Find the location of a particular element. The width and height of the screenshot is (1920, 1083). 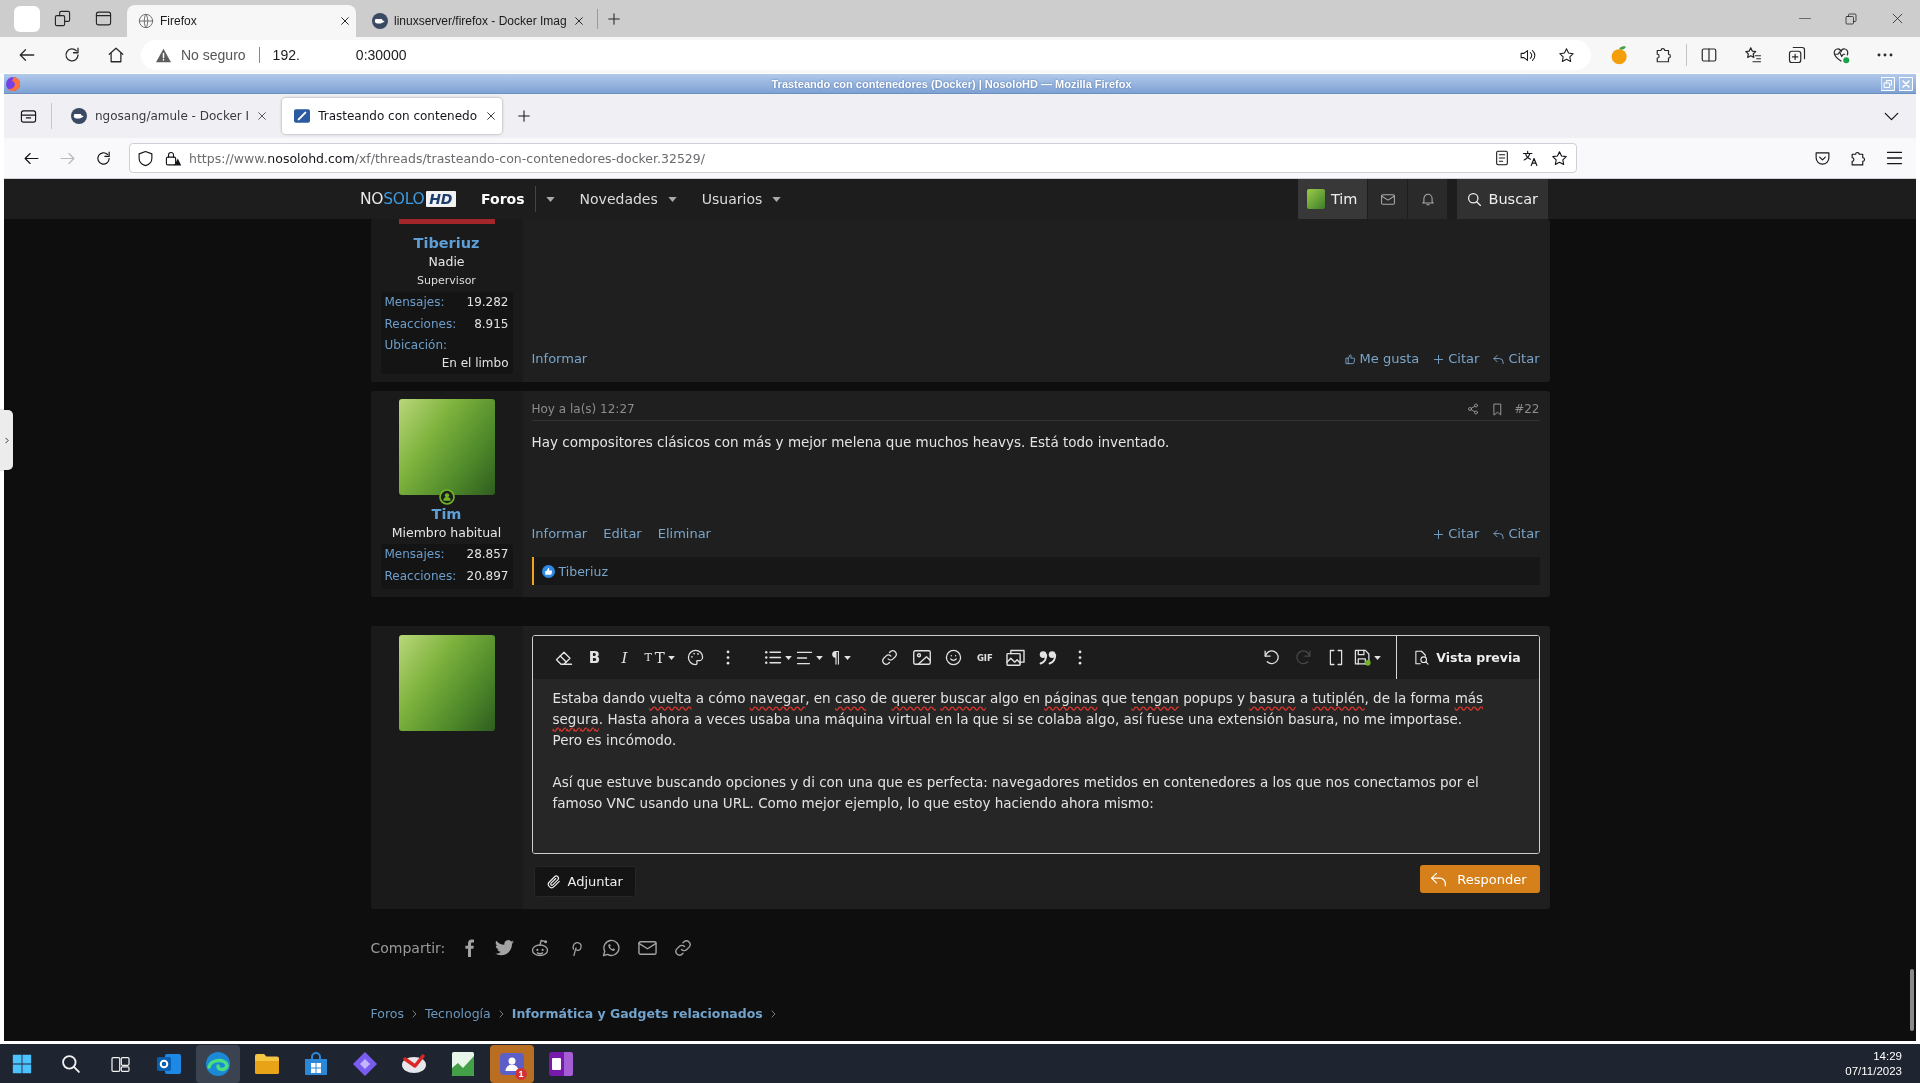

restore-icon is located at coordinates (1851, 18).